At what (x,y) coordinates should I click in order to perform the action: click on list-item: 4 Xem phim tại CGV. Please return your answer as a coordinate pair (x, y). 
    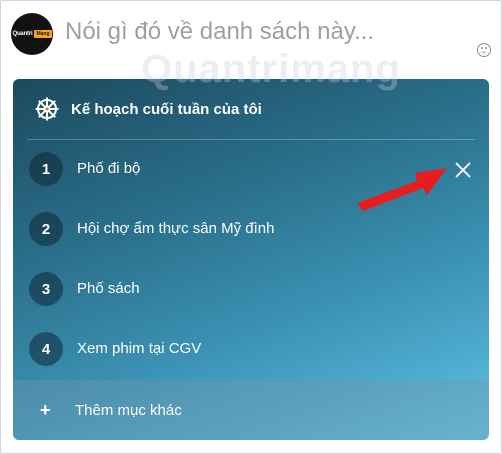
    Looking at the image, I should click on (251, 349).